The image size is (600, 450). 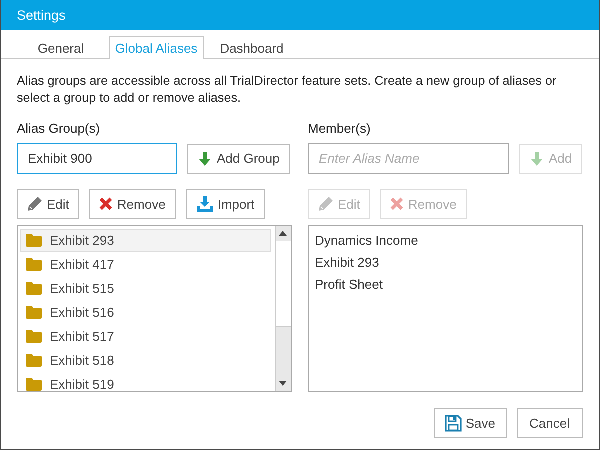 I want to click on member-list-item: Profit Sheet, so click(x=445, y=284).